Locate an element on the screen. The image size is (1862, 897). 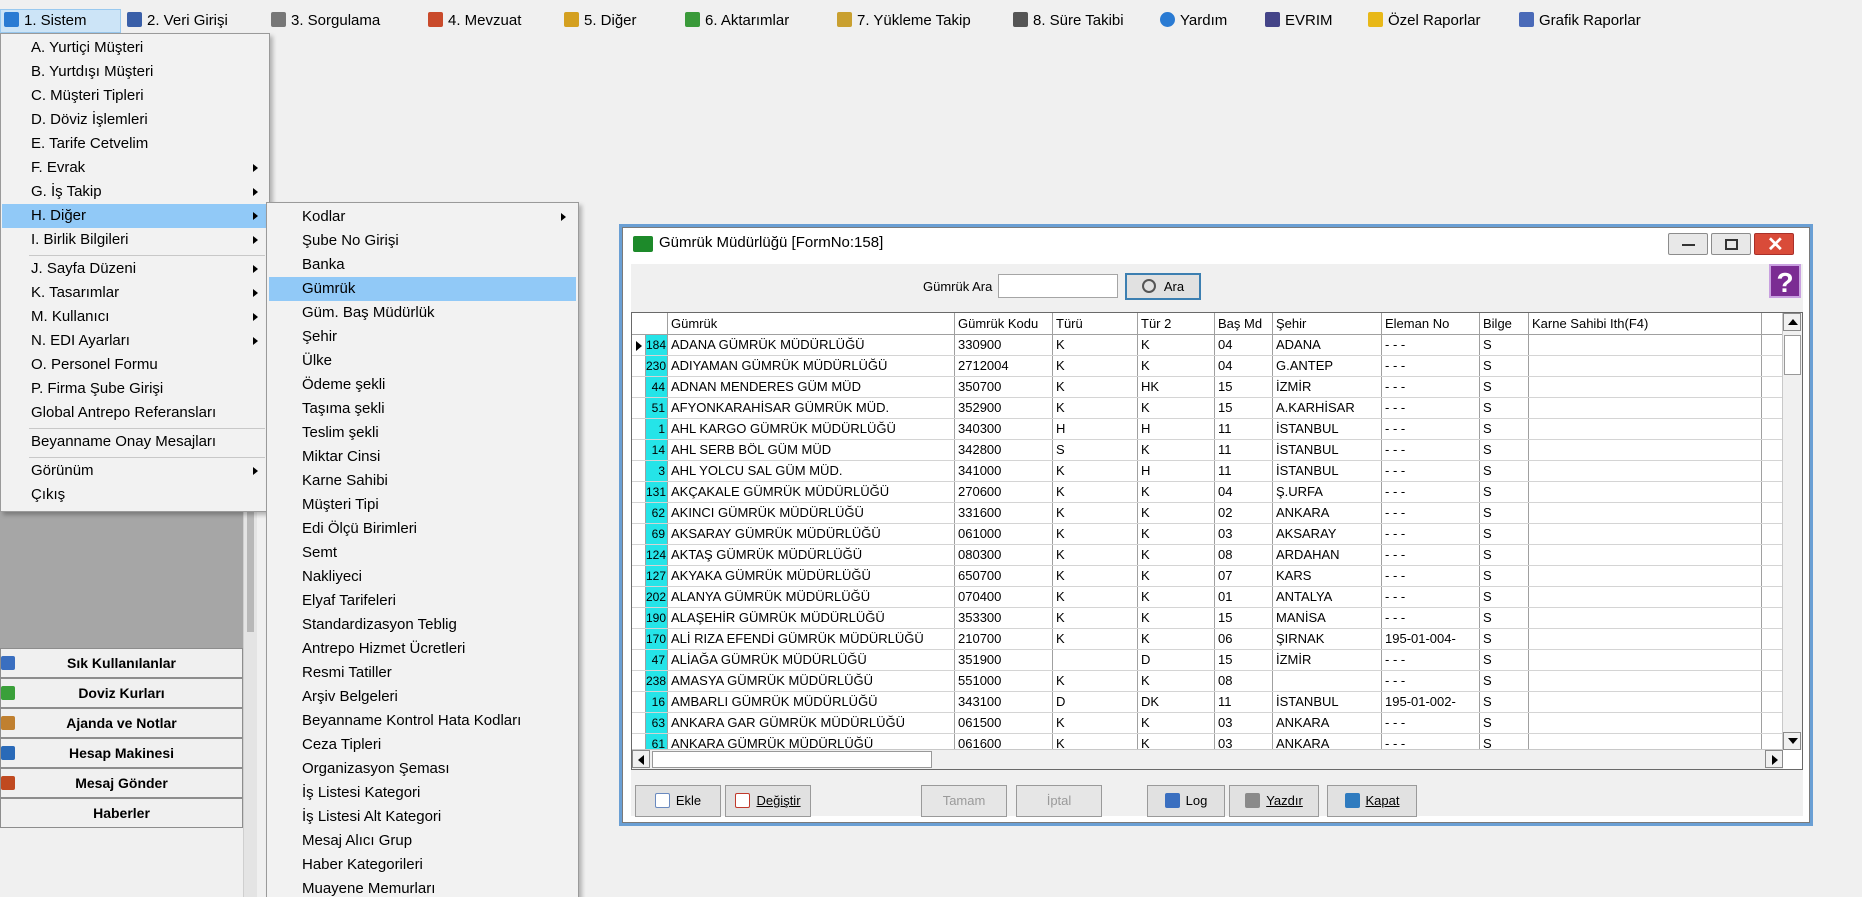
table-cell: D is located at coordinates (1176, 660).